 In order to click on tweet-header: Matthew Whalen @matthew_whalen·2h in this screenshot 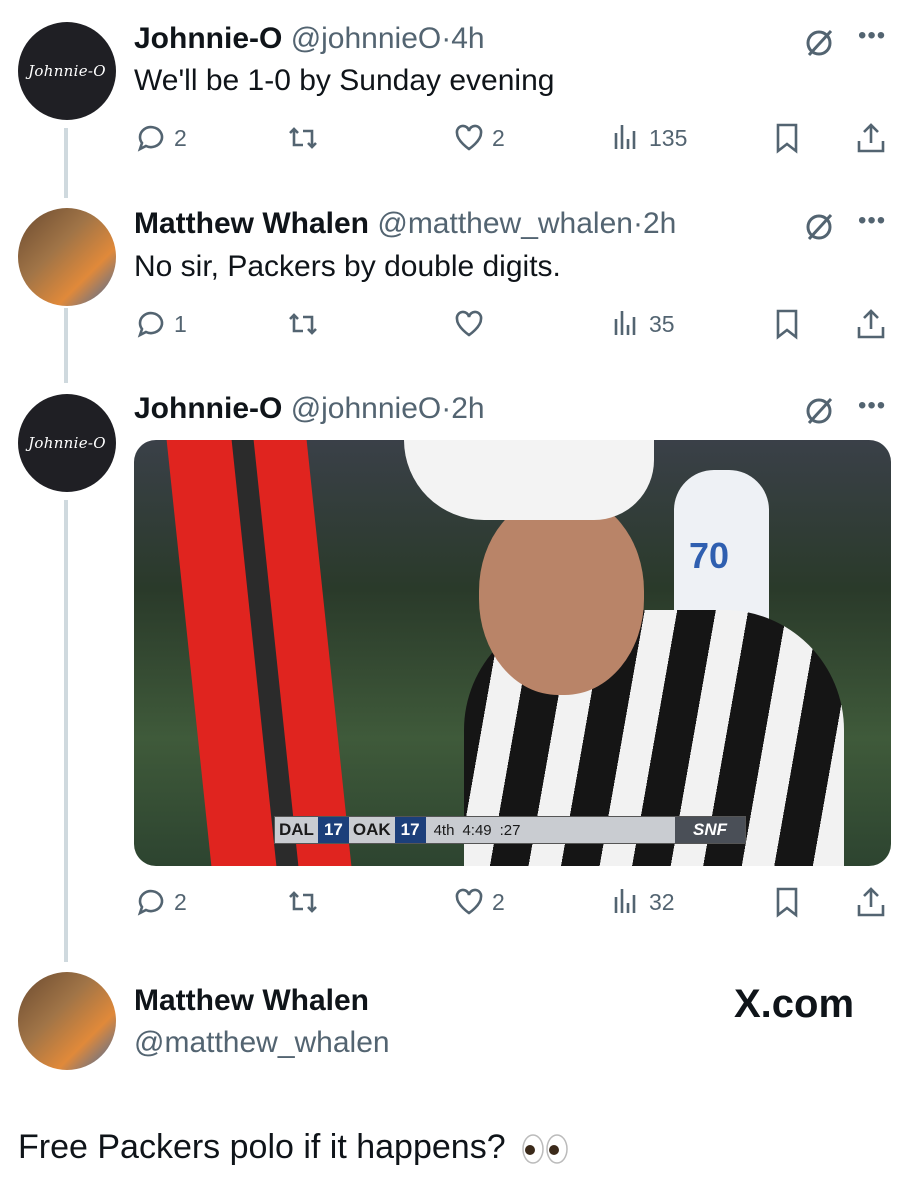, I will do `click(405, 224)`.